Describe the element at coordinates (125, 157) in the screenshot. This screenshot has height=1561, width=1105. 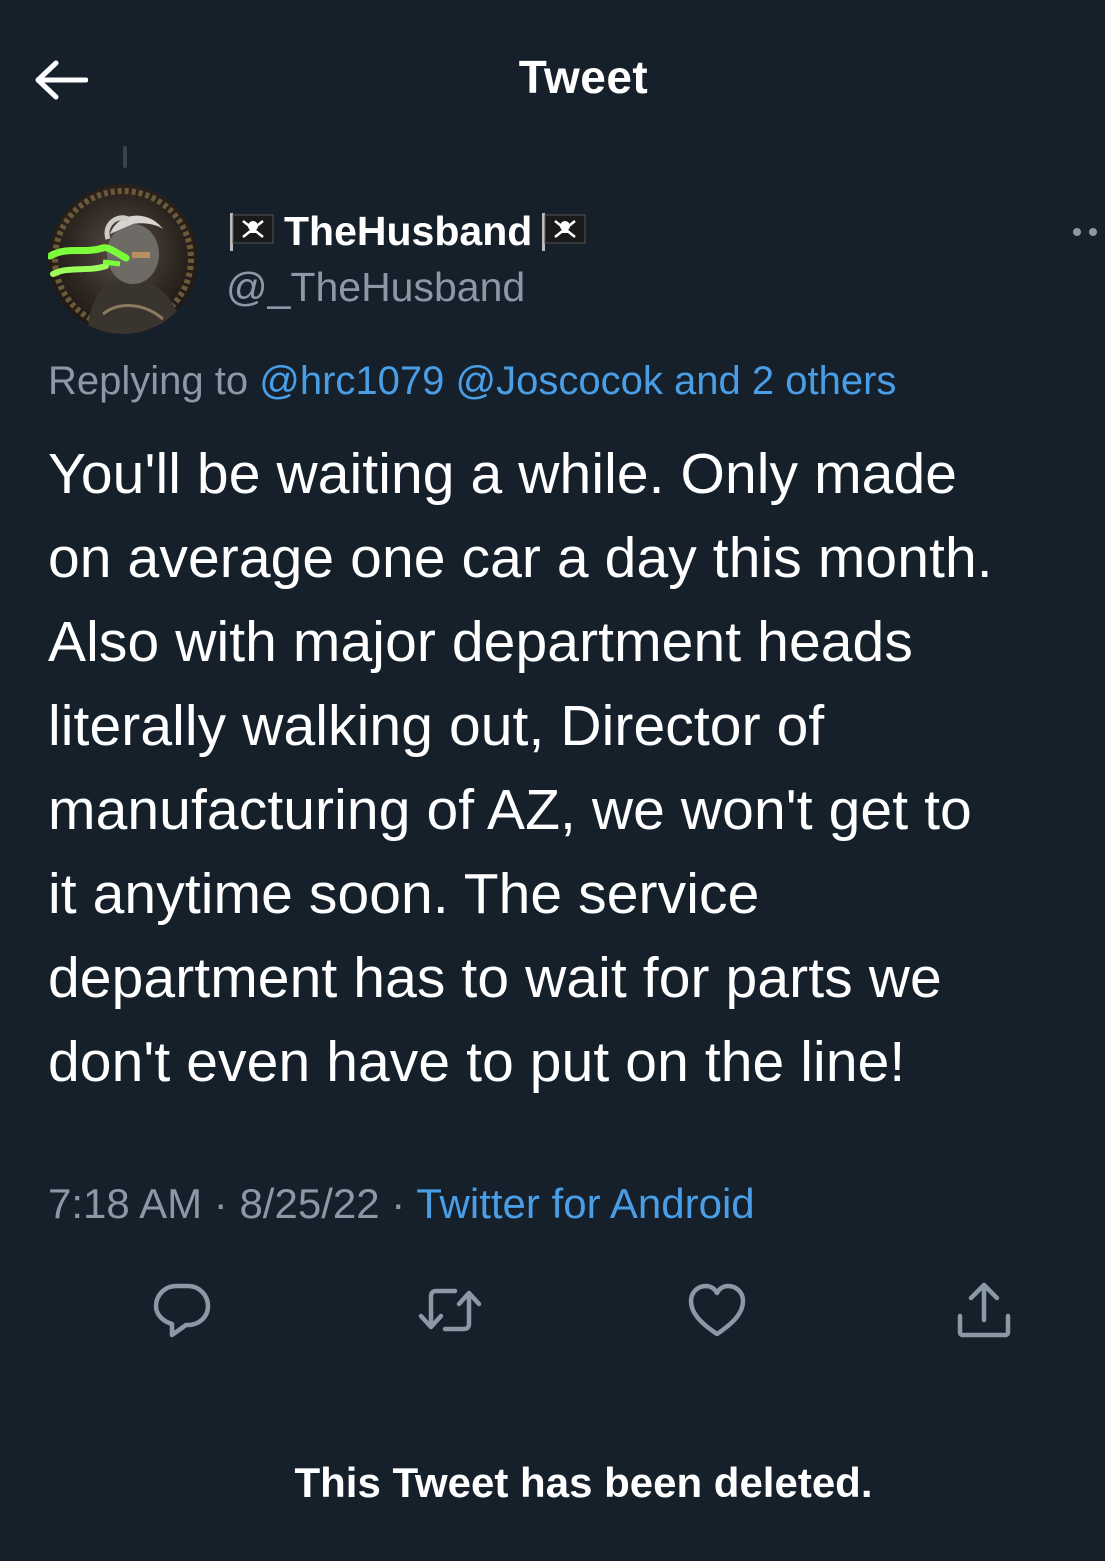
I see `thread-connector-line` at that location.